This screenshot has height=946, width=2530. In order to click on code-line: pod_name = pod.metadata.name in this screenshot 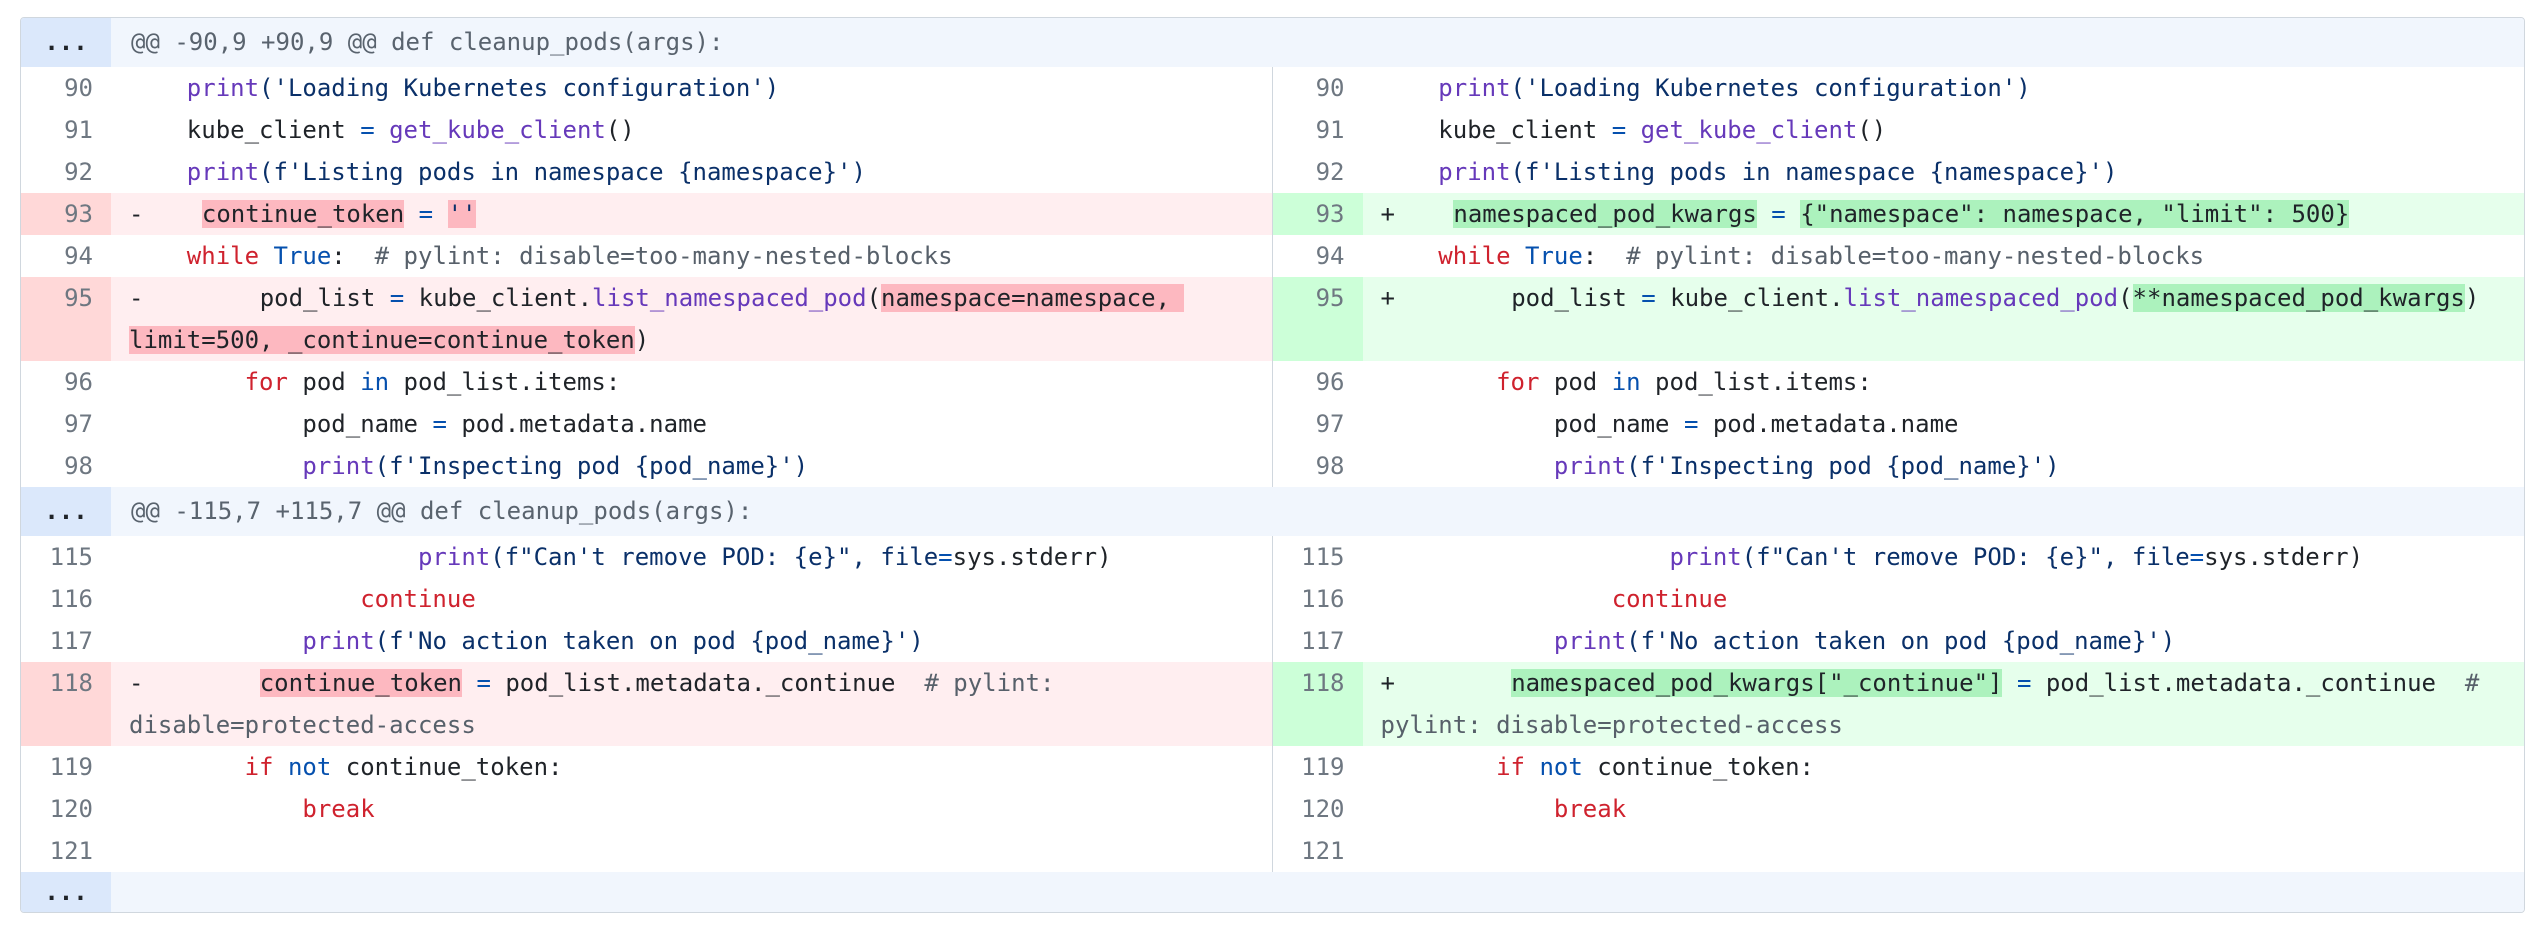, I will do `click(504, 424)`.